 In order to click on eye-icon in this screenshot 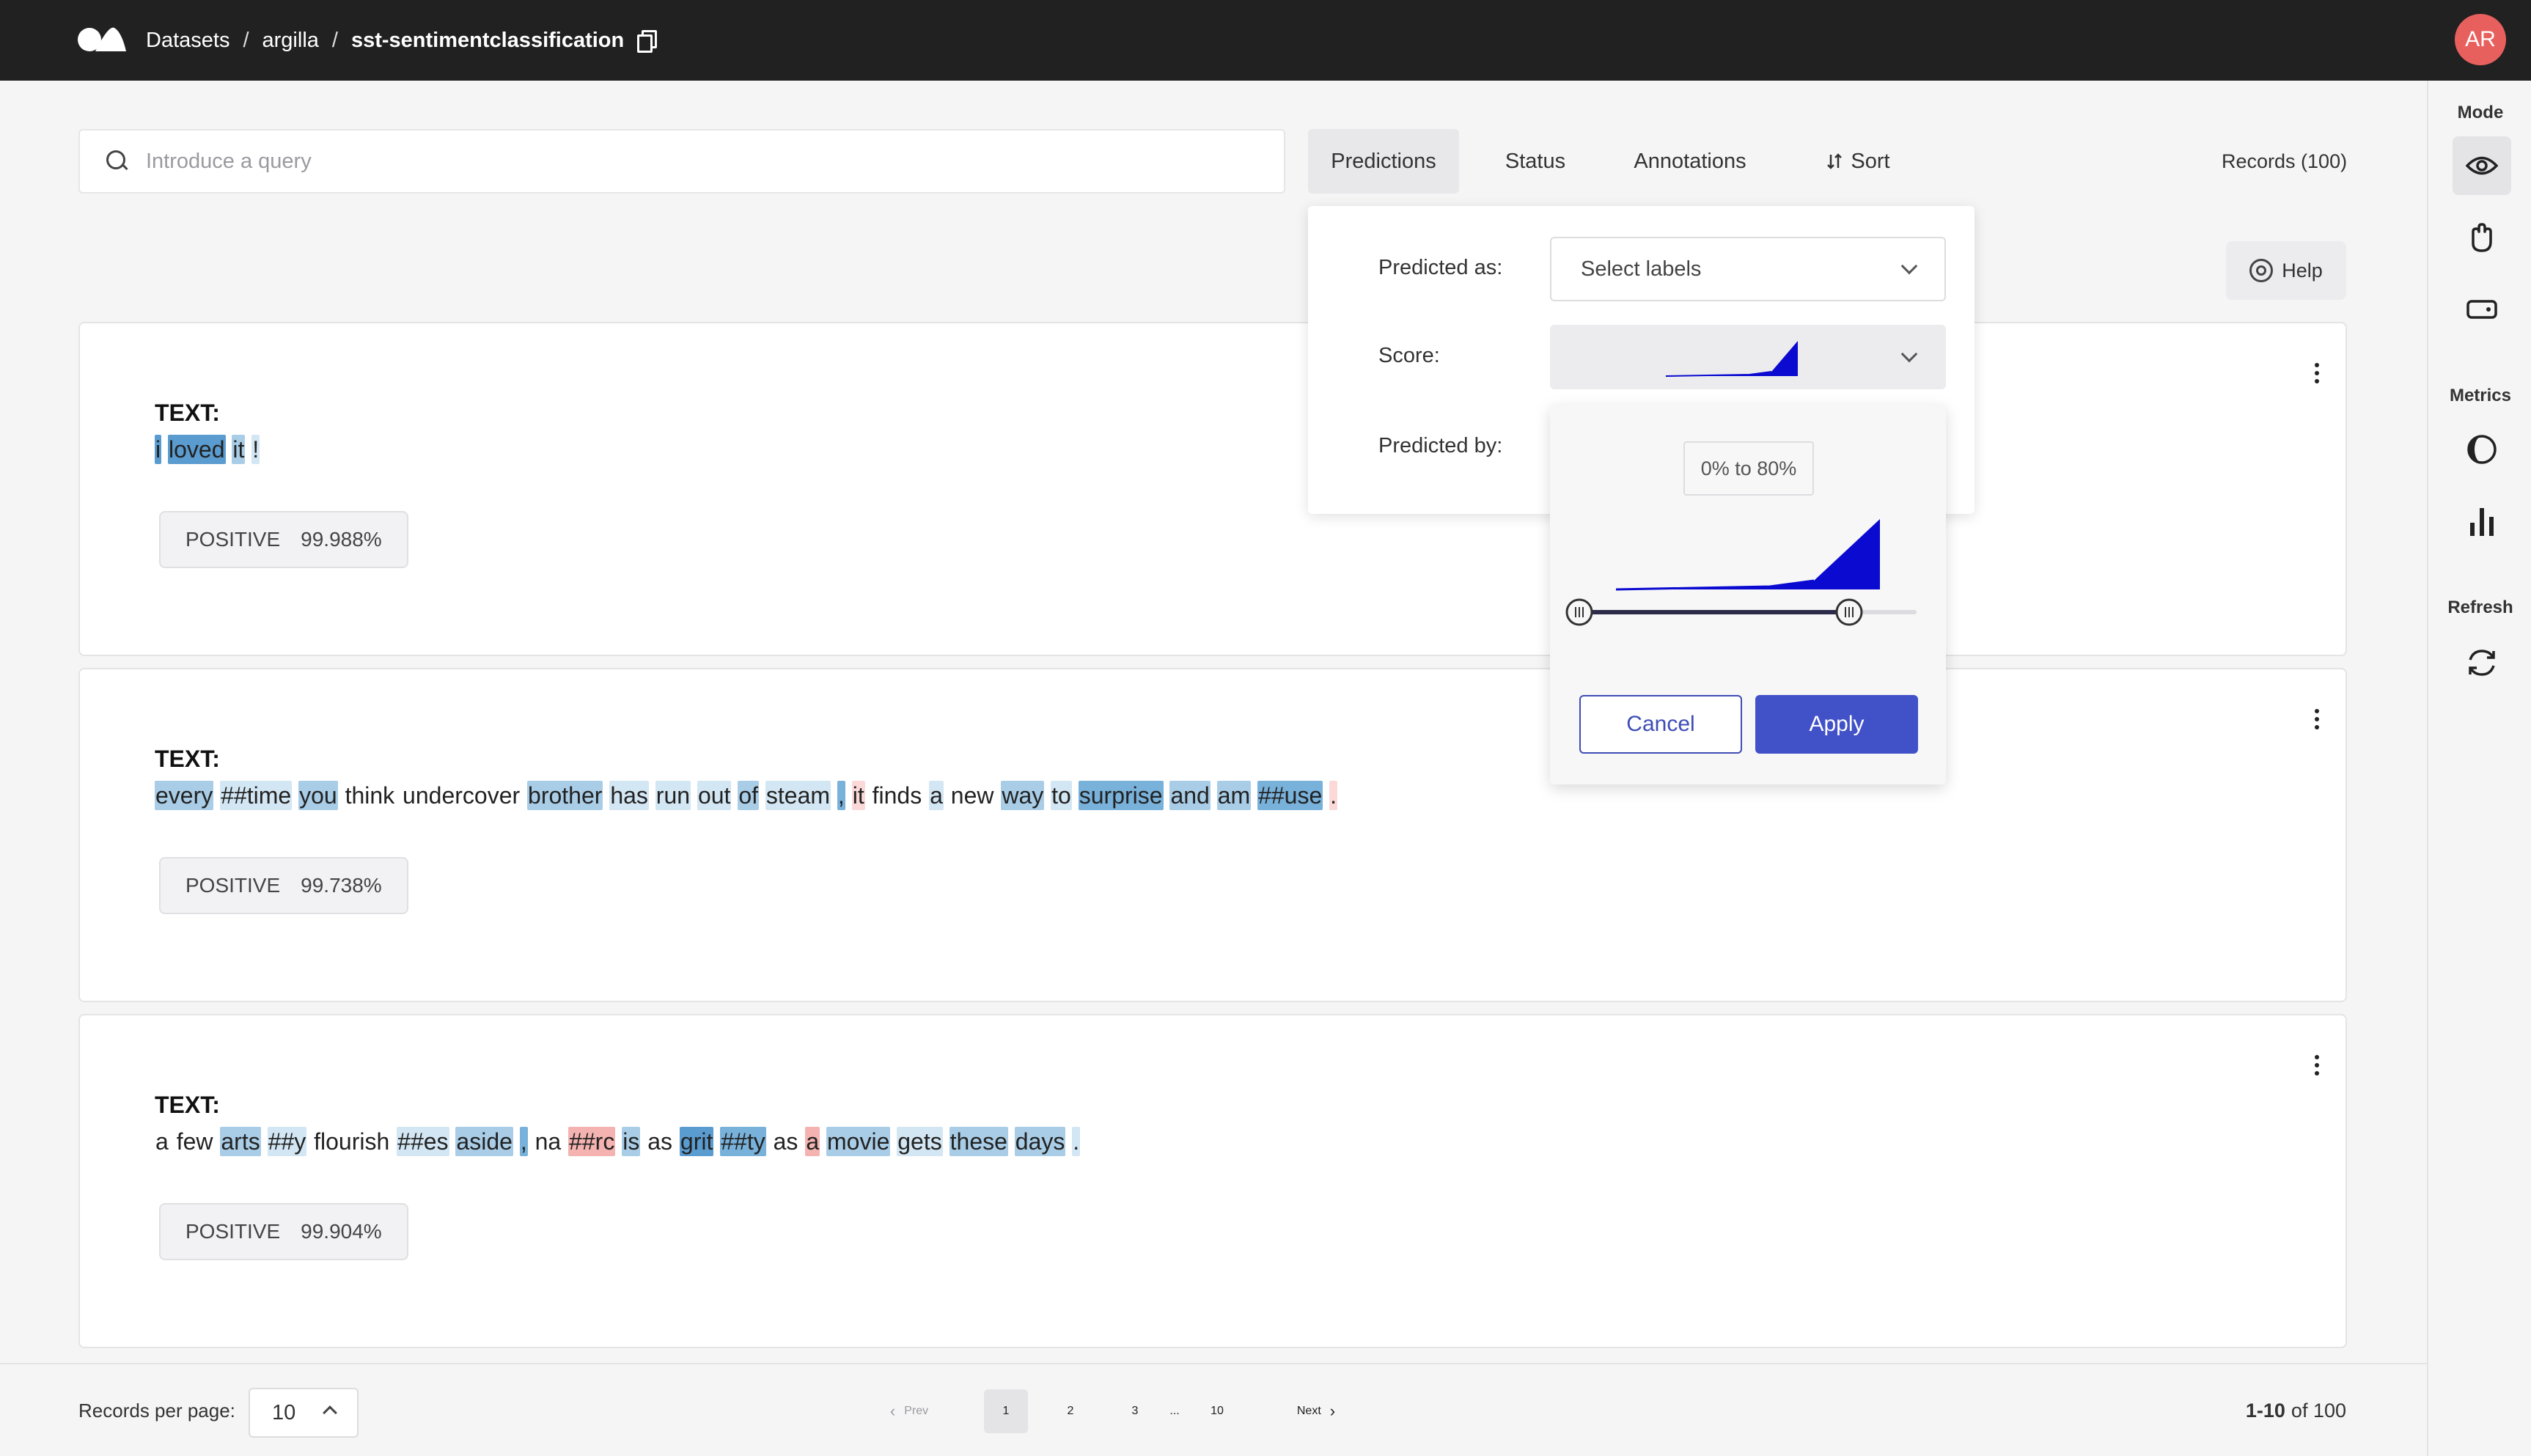, I will do `click(2482, 165)`.